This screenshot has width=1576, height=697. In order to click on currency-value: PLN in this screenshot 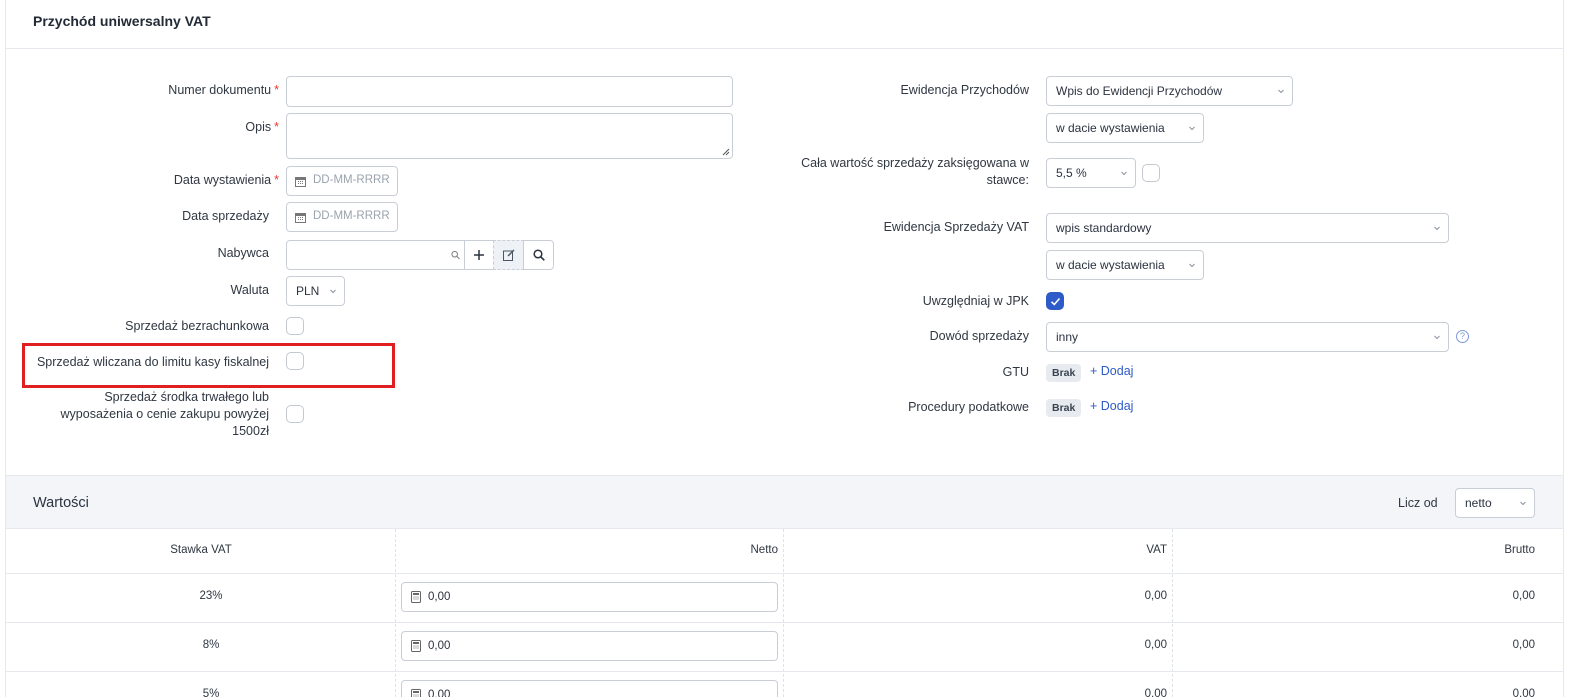, I will do `click(308, 291)`.